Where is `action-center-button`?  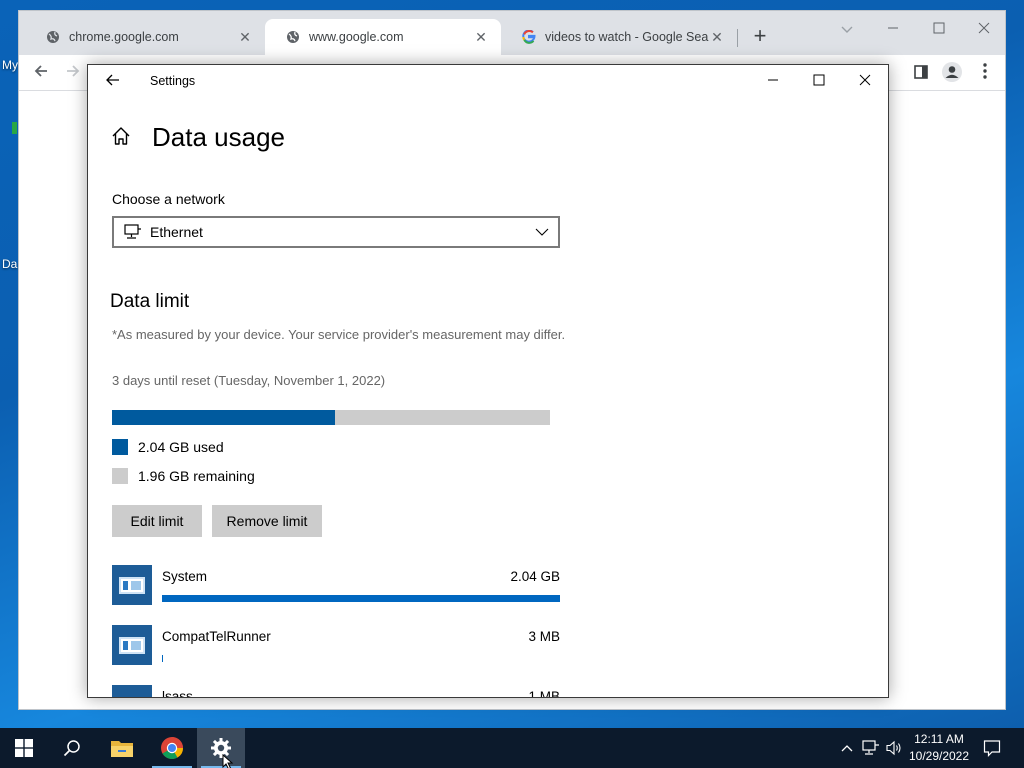 action-center-button is located at coordinates (992, 748).